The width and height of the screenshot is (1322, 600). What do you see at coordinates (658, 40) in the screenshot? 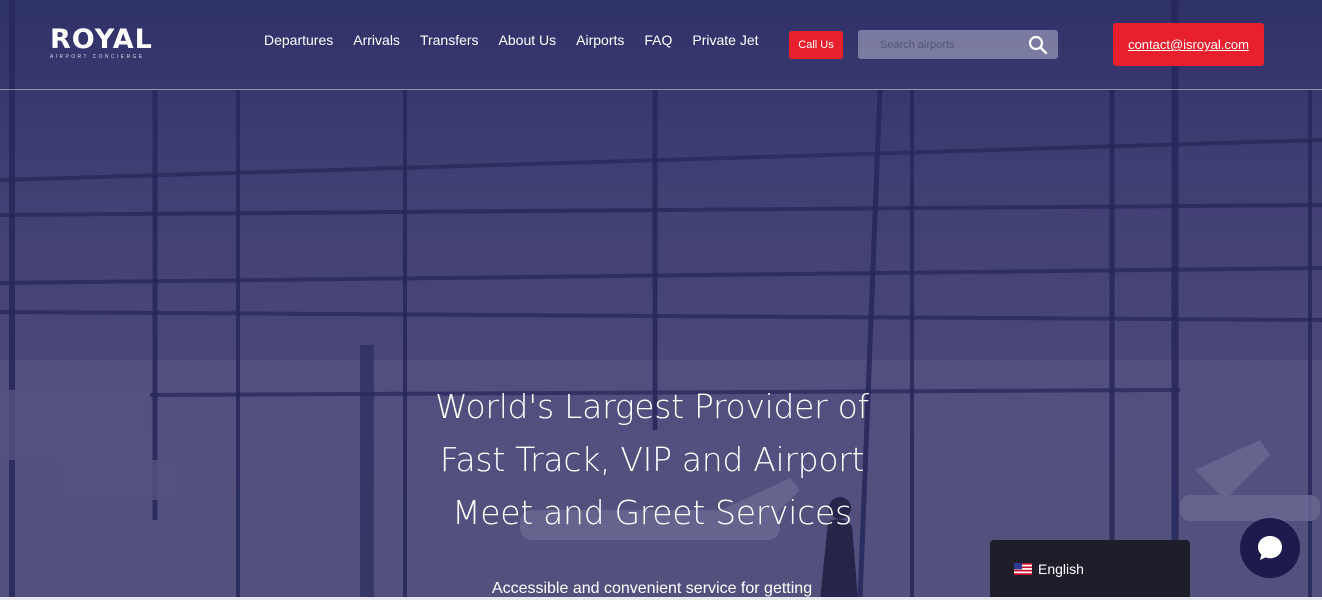
I see `nav-faq: FAQ` at bounding box center [658, 40].